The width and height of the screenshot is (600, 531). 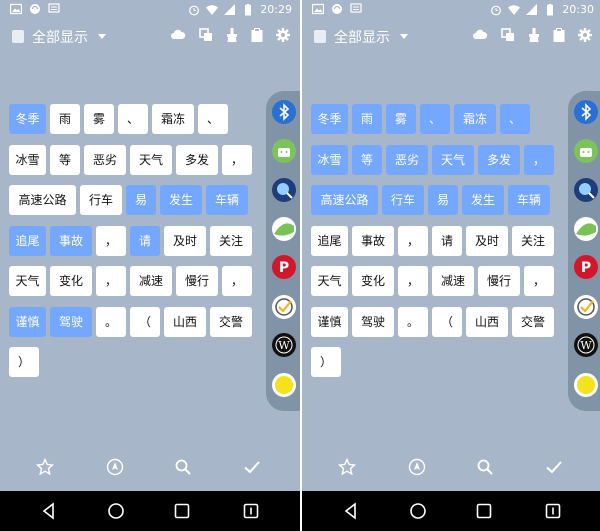 What do you see at coordinates (586, 307) in the screenshot?
I see `checklist-icon` at bounding box center [586, 307].